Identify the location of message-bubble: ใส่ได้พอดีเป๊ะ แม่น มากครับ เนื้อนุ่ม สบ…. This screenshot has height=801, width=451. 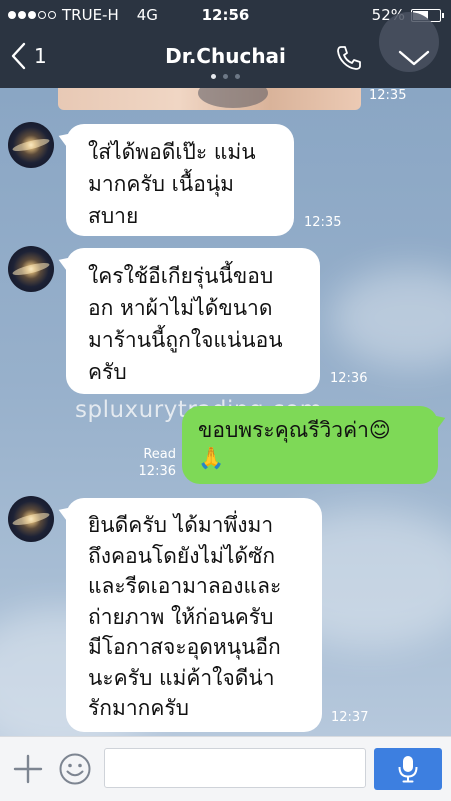
(180, 180).